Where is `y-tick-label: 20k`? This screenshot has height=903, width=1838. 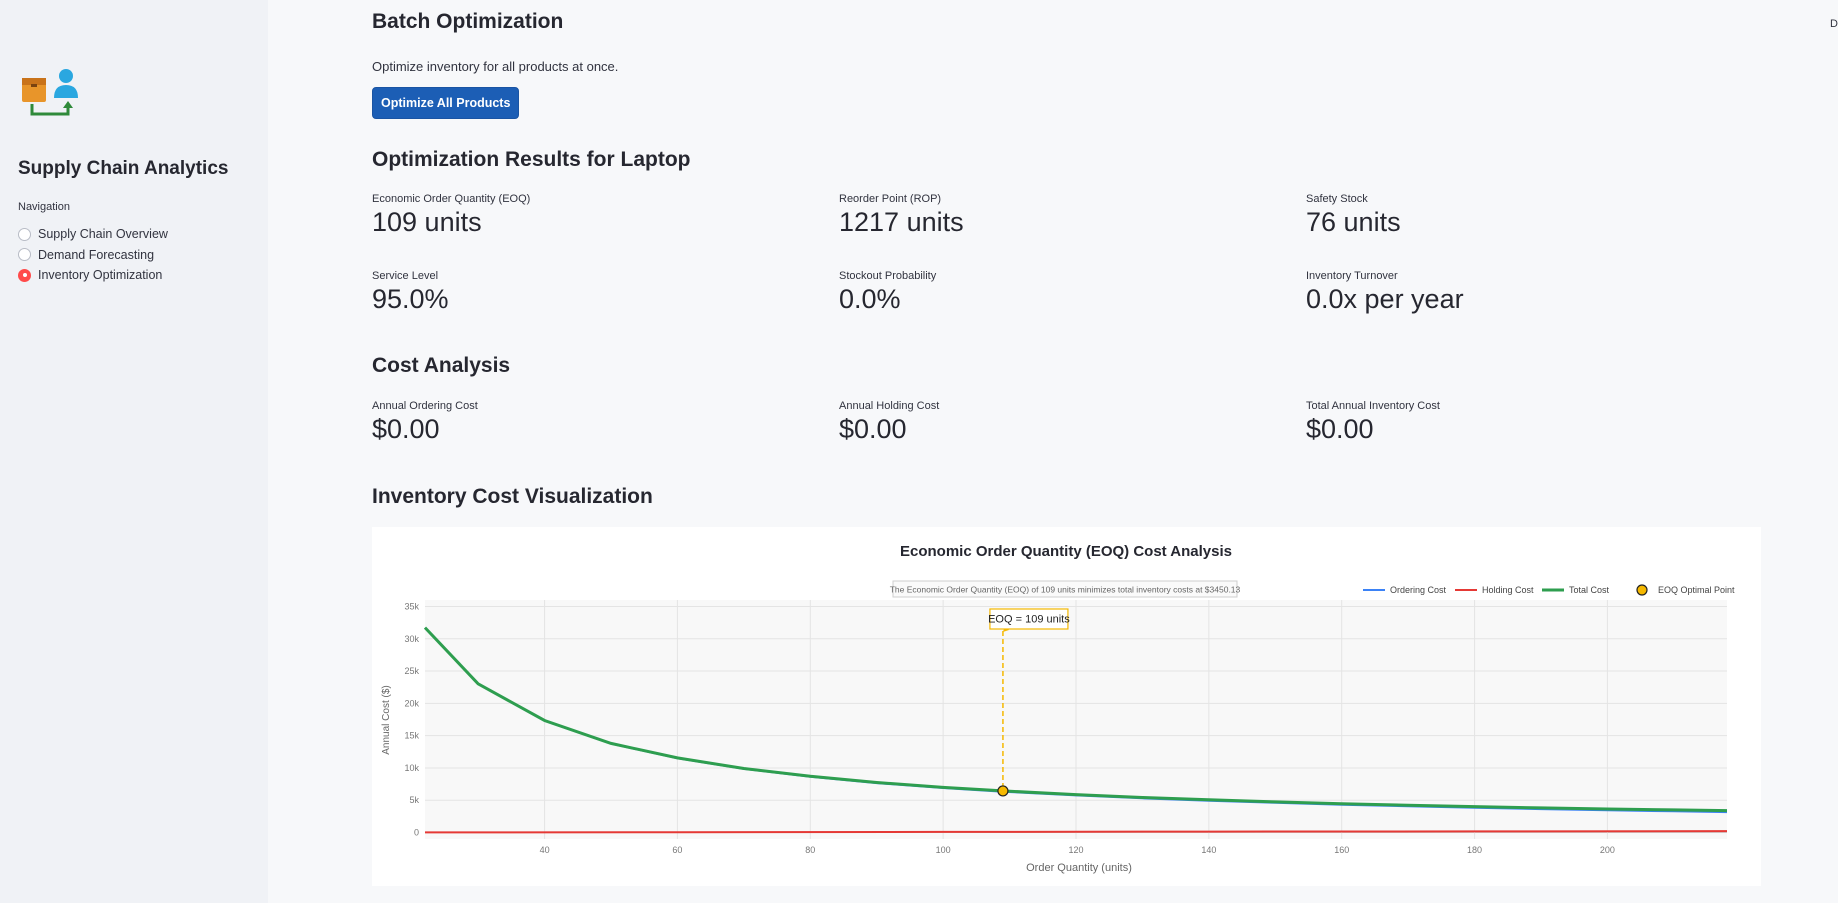
y-tick-label: 20k is located at coordinates (411, 703).